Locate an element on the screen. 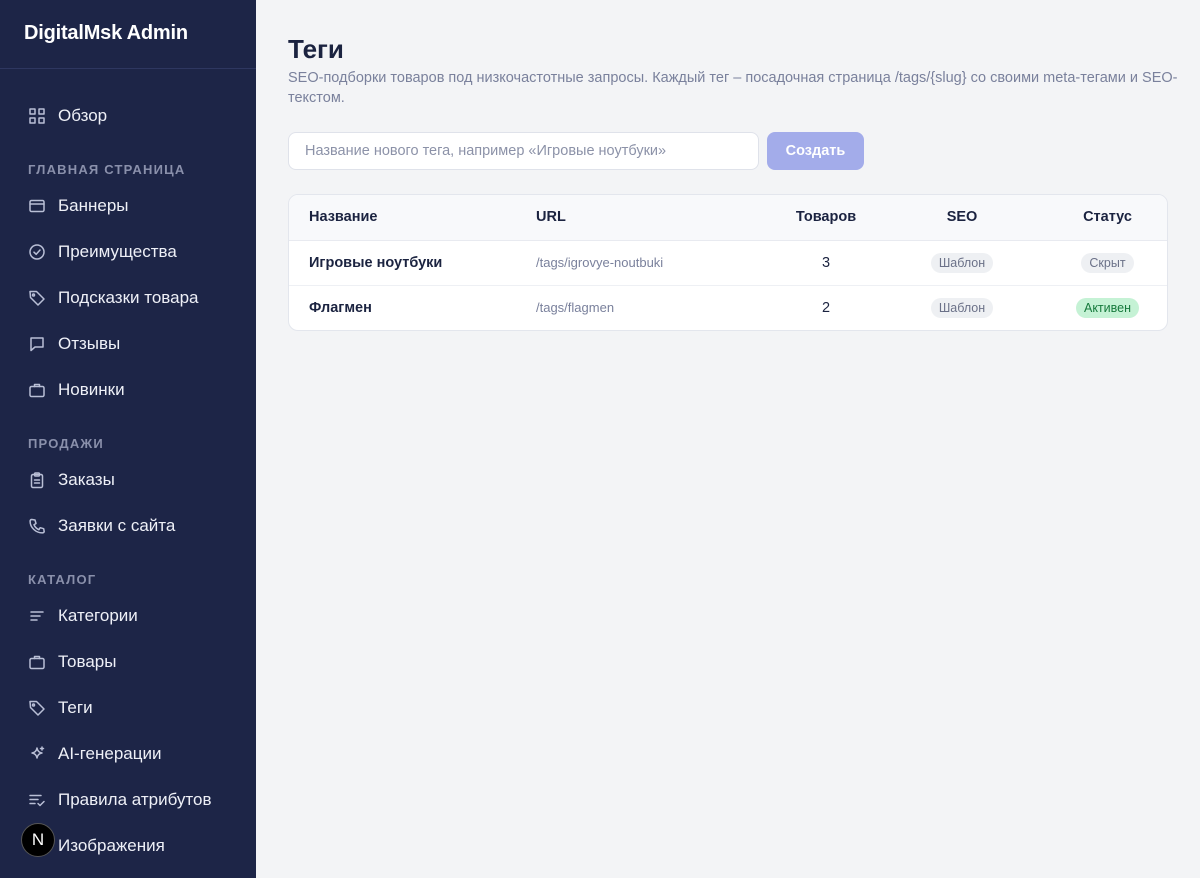 The width and height of the screenshot is (1200, 878). sidebar-item-label: Теги is located at coordinates (75, 707).